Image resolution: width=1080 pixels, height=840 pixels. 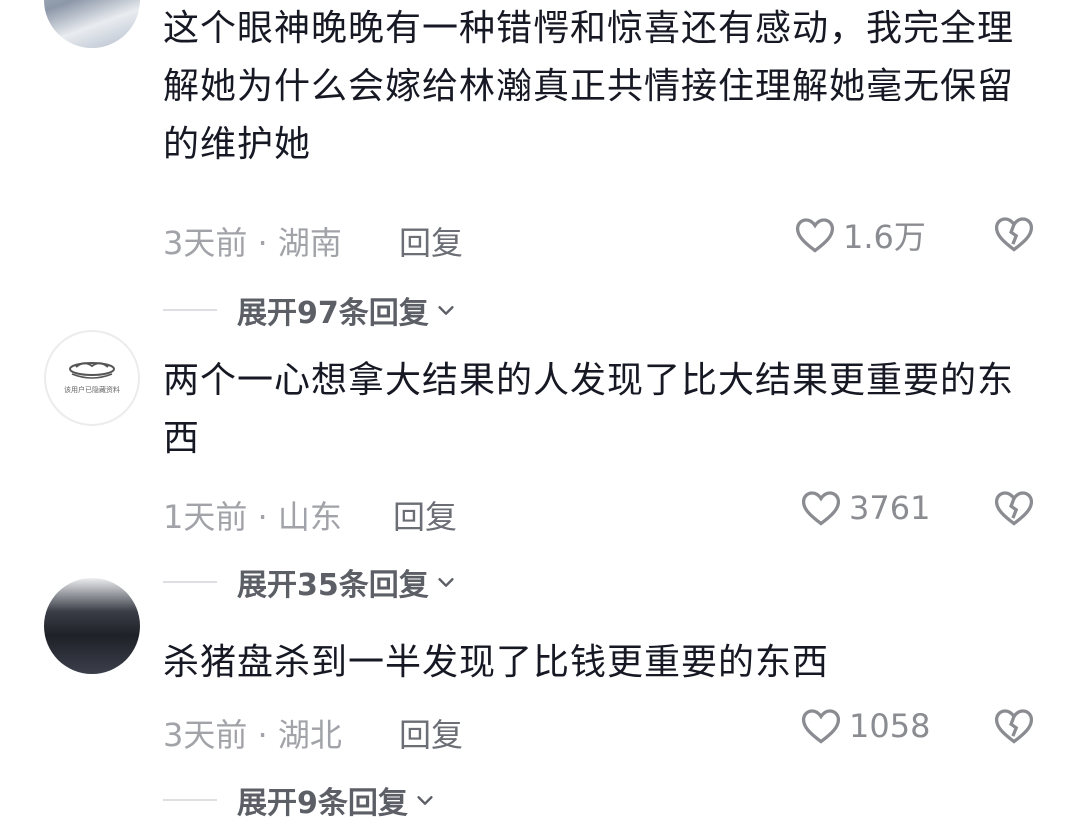 I want to click on expand-replies-button: 展开35条回复, so click(x=310, y=582).